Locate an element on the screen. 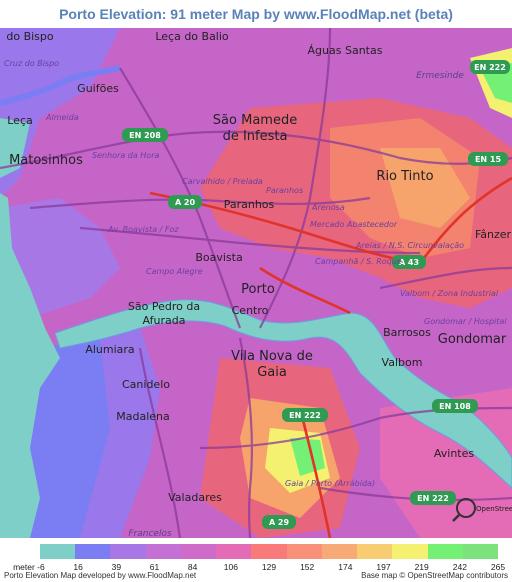  road-shield-en208: EN 208 is located at coordinates (145, 135).